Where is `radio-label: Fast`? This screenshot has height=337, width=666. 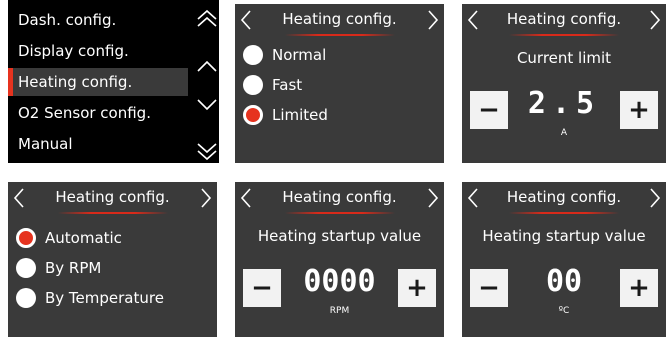
radio-label: Fast is located at coordinates (287, 85).